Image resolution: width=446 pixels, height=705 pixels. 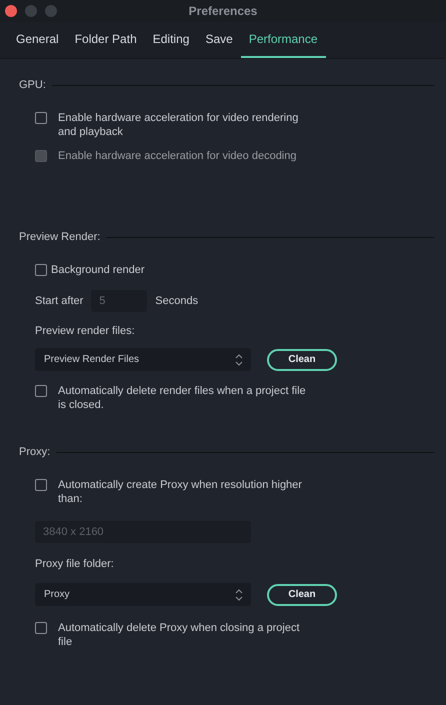 What do you see at coordinates (179, 125) in the screenshot?
I see `checkbox-label: Enable hardware acceleration for video rendering and playback` at bounding box center [179, 125].